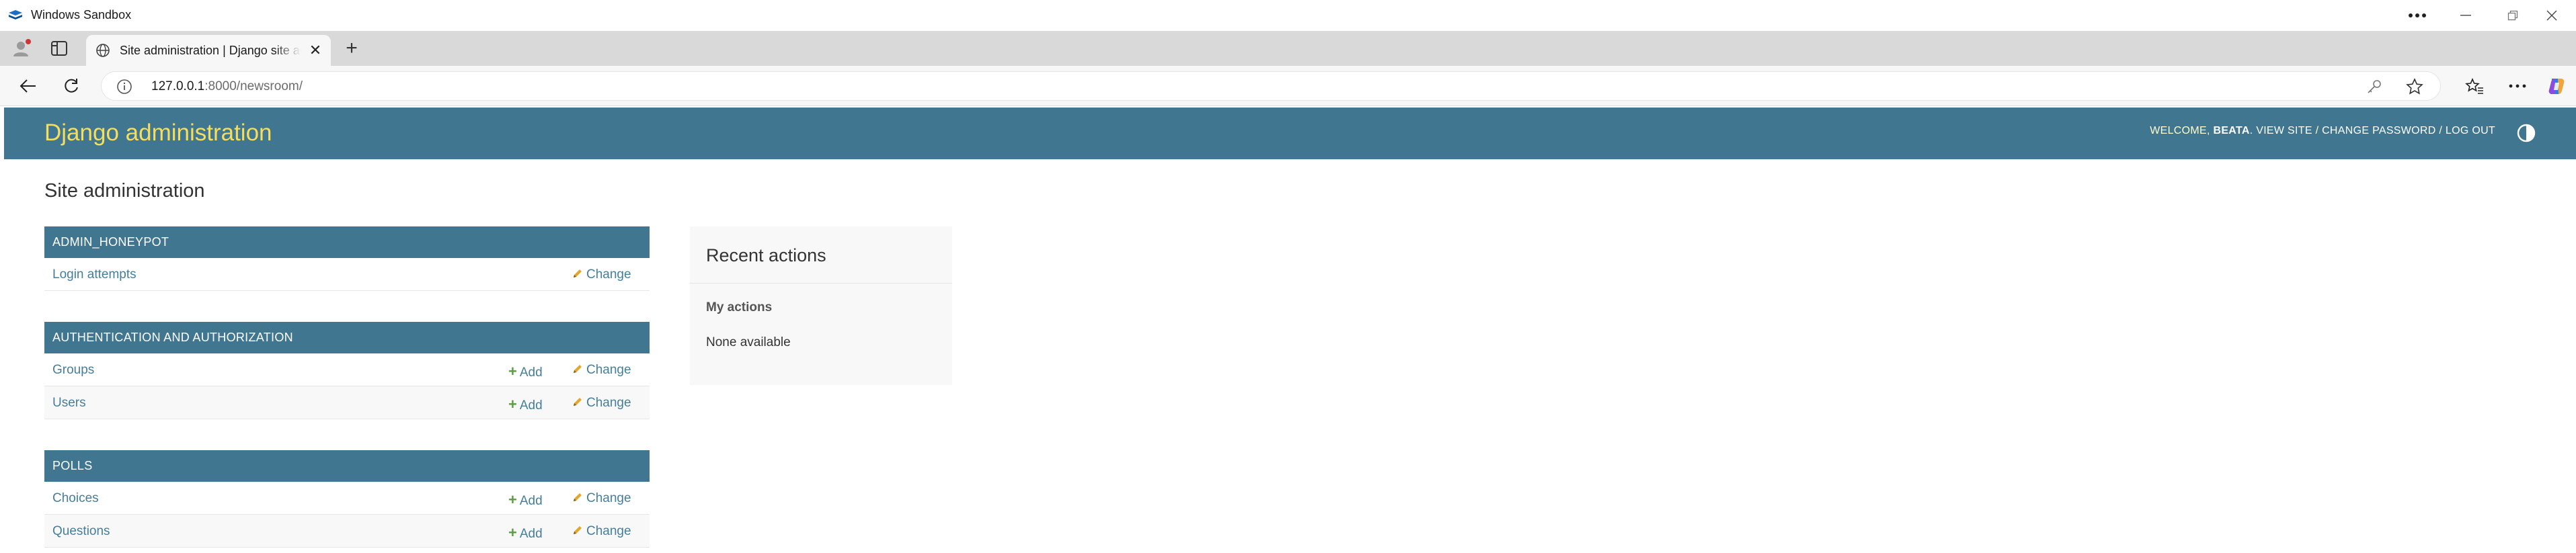 The width and height of the screenshot is (2576, 553). I want to click on welcome-text: WELCOME,, so click(2180, 130).